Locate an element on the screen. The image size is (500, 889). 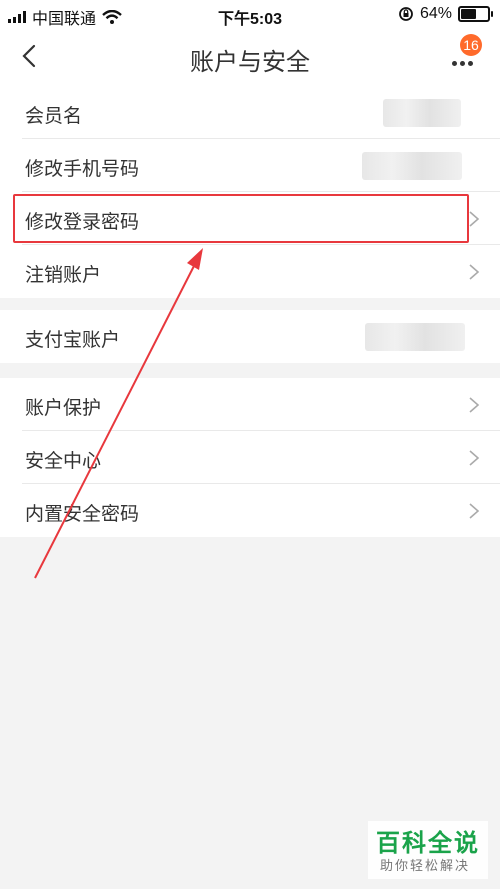
row-security-center: 安全中心 is located at coordinates (250, 457).